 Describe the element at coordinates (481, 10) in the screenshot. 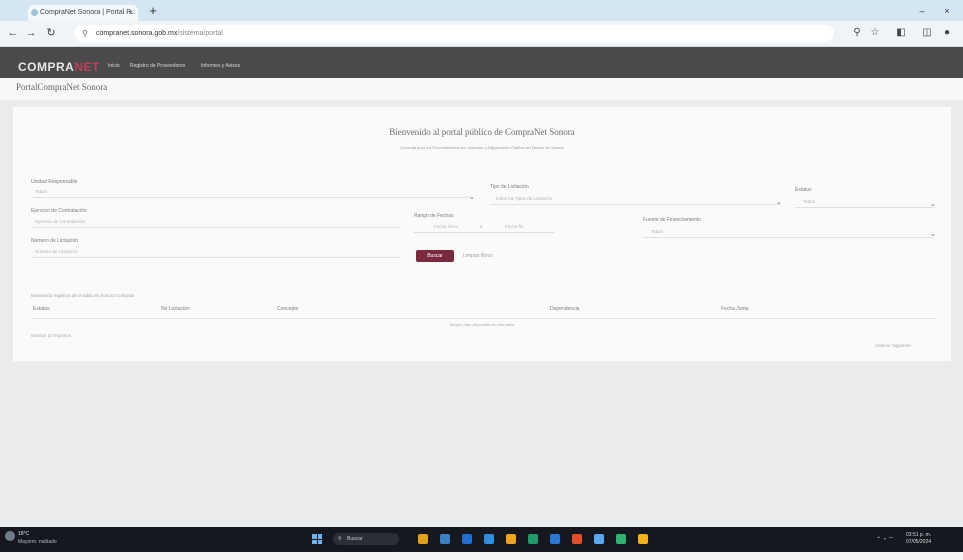

I see `browser-tab-strip` at that location.